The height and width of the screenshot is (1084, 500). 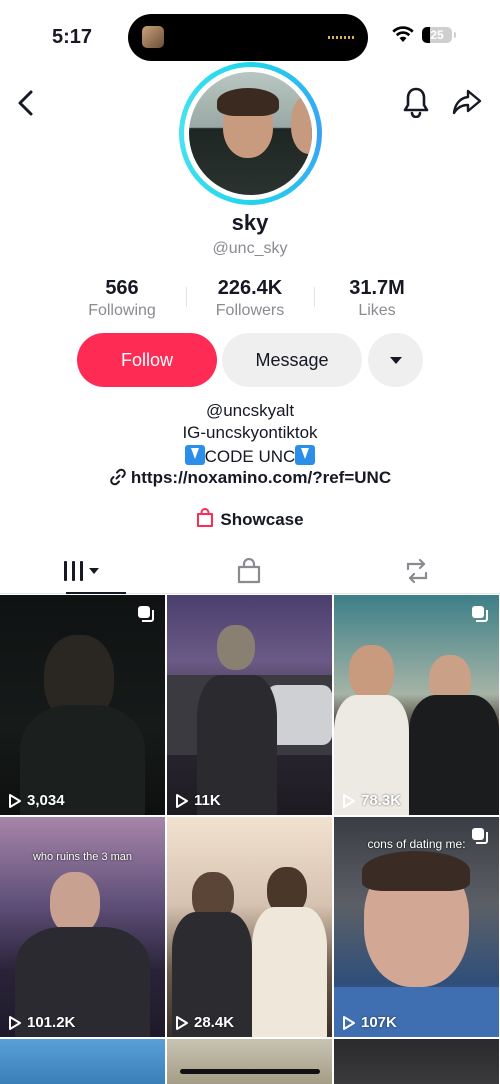 I want to click on status-bar: 5:17 25, so click(x=250, y=30).